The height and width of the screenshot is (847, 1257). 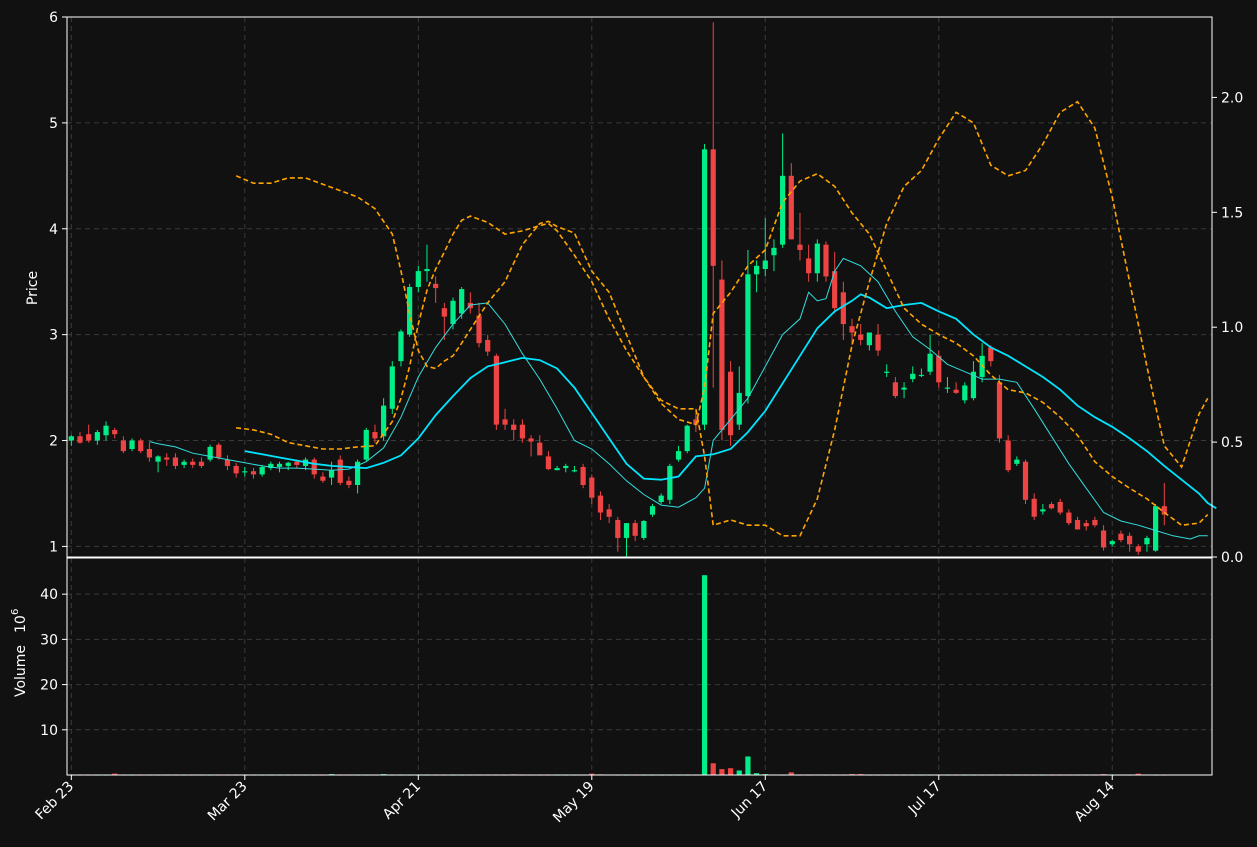 I want to click on price-tick-label: 5, so click(x=53, y=124).